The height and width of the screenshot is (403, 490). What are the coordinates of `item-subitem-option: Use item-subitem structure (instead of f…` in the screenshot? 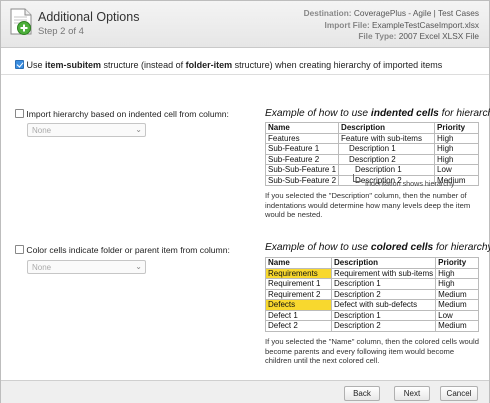 It's located at (228, 65).